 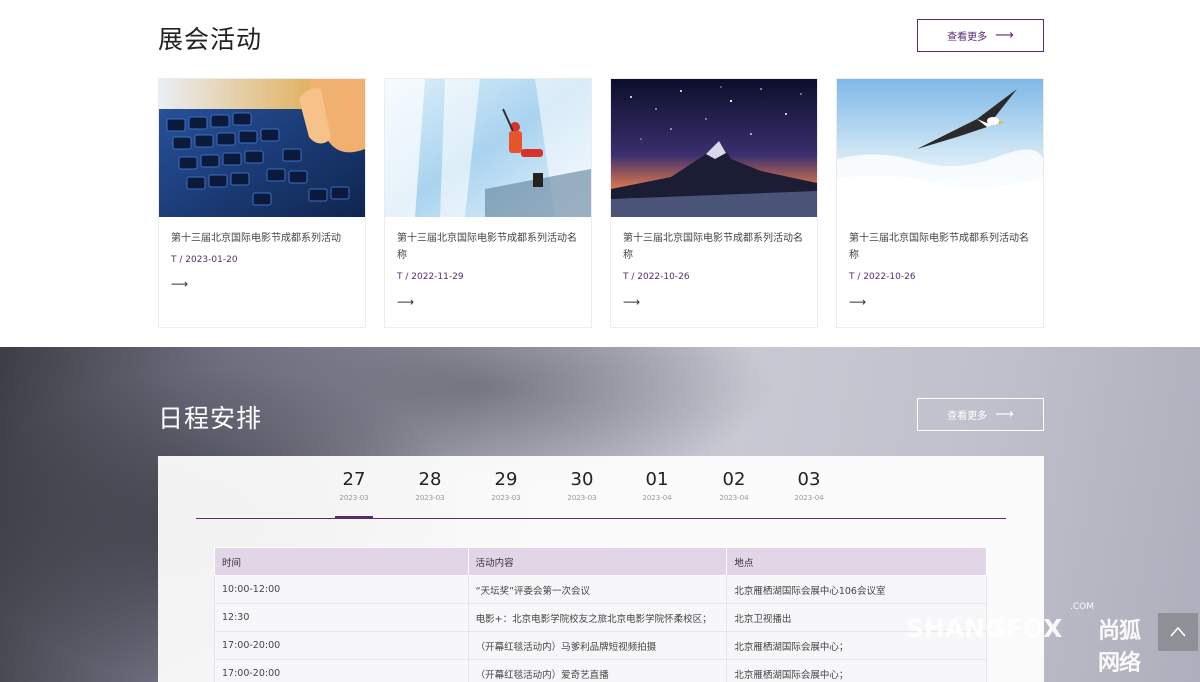 What do you see at coordinates (506, 479) in the screenshot?
I see `date-day: 29` at bounding box center [506, 479].